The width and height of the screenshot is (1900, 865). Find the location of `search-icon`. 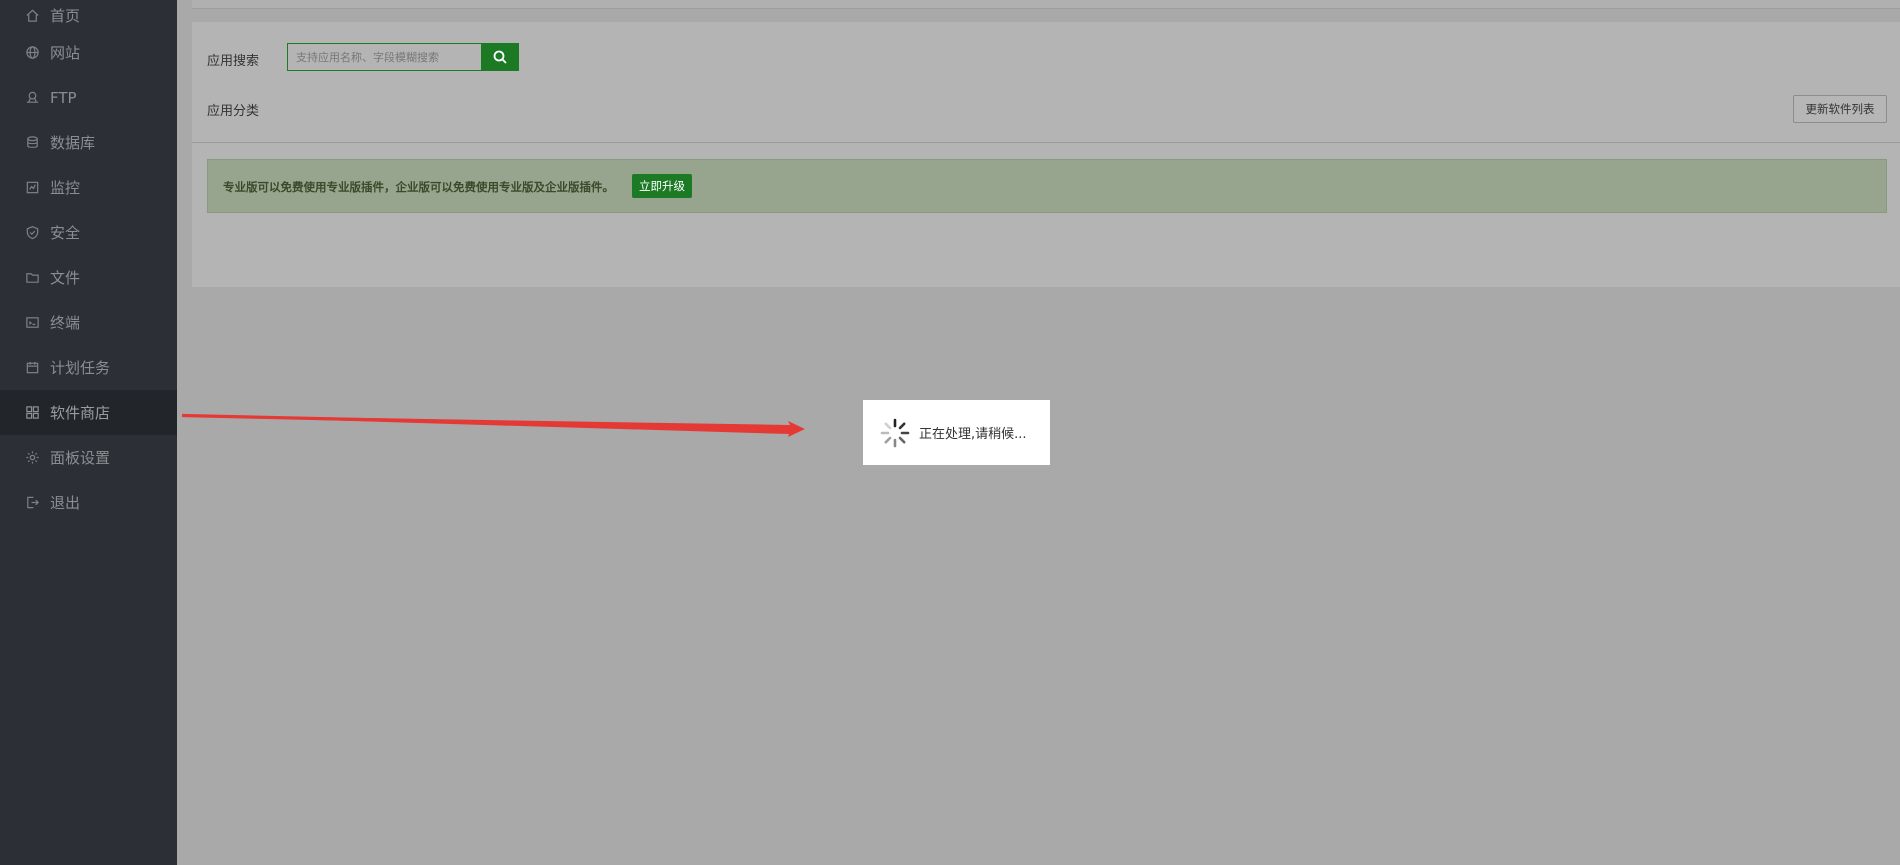

search-icon is located at coordinates (500, 57).